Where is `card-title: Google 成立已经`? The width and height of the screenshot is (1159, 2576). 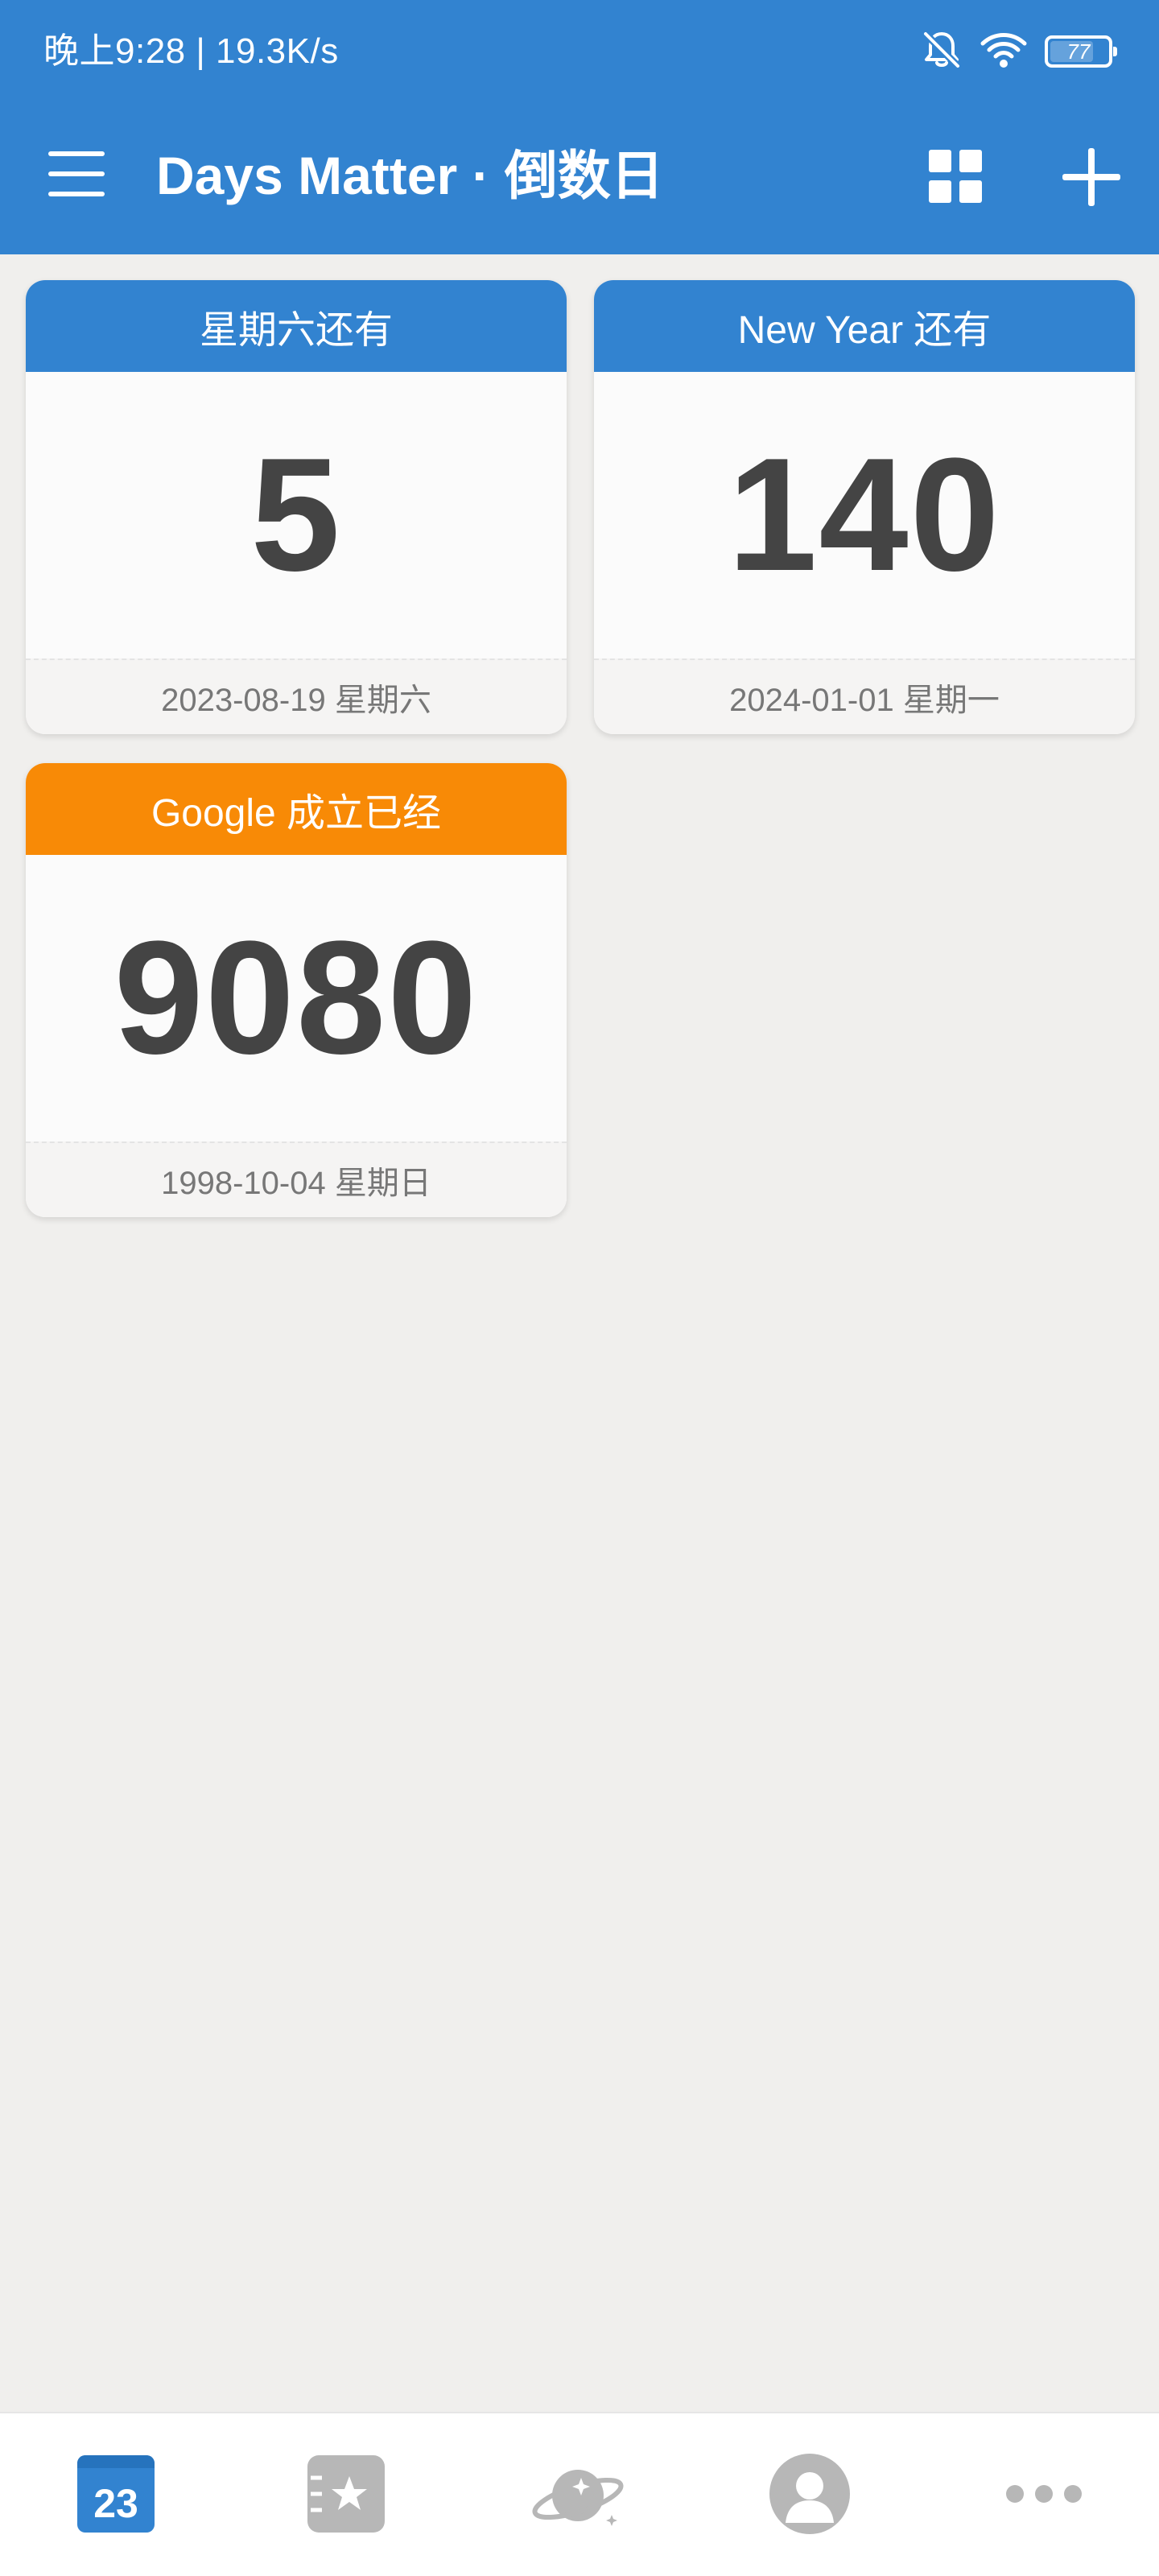
card-title: Google 成立已经 is located at coordinates (296, 809).